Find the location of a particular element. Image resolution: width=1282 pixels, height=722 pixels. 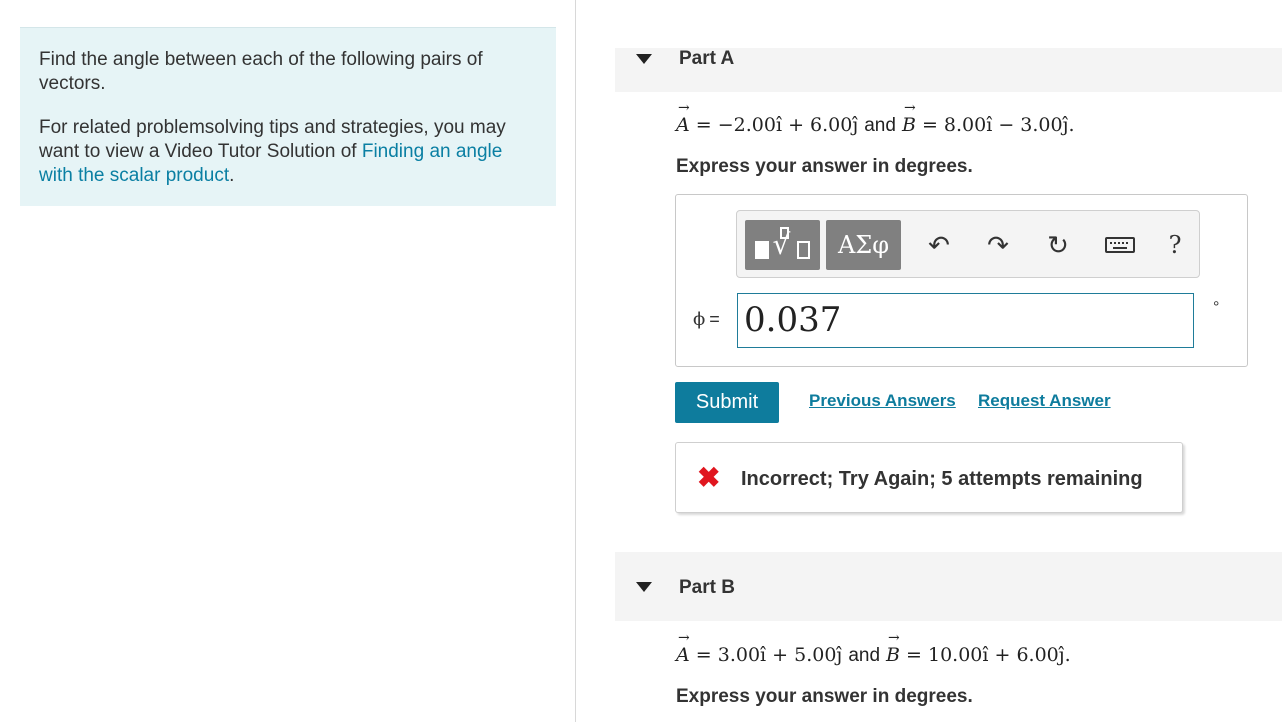

incorrect-x-icon: ✖ is located at coordinates (709, 477).